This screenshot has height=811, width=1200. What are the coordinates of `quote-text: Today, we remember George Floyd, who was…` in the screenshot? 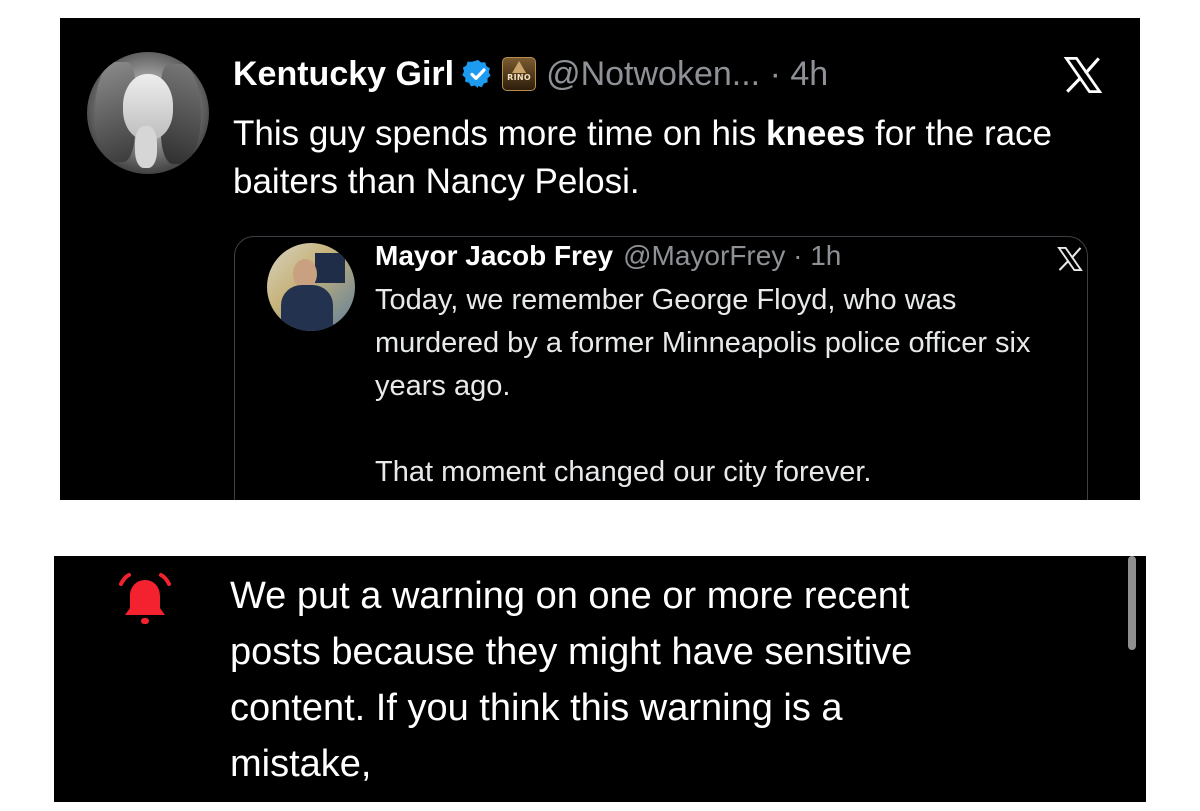 It's located at (703, 386).